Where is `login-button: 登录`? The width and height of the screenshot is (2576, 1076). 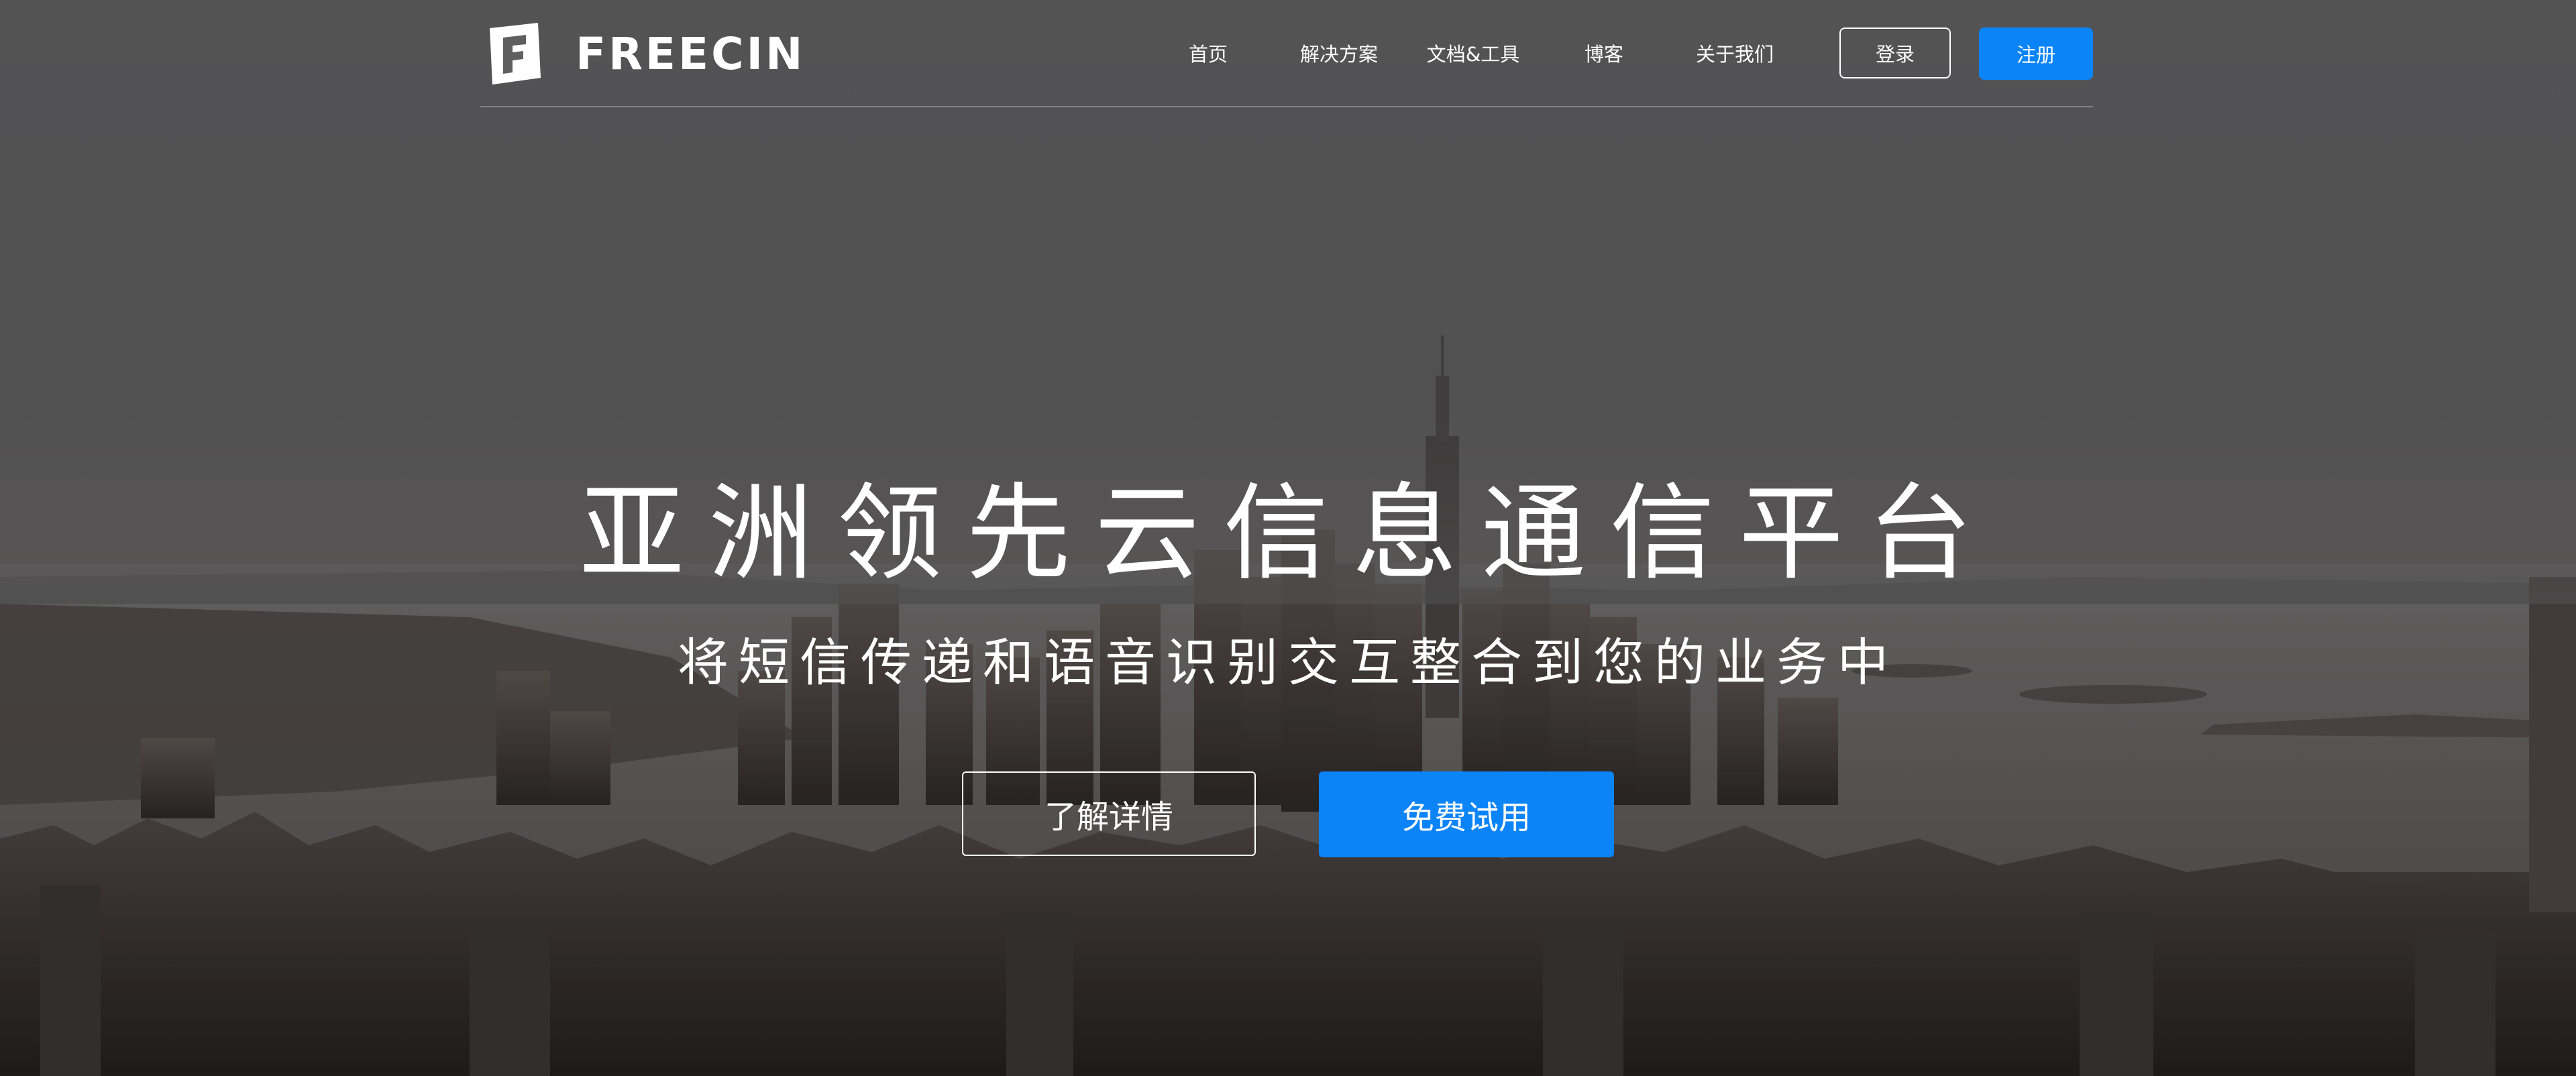
login-button: 登录 is located at coordinates (1895, 53).